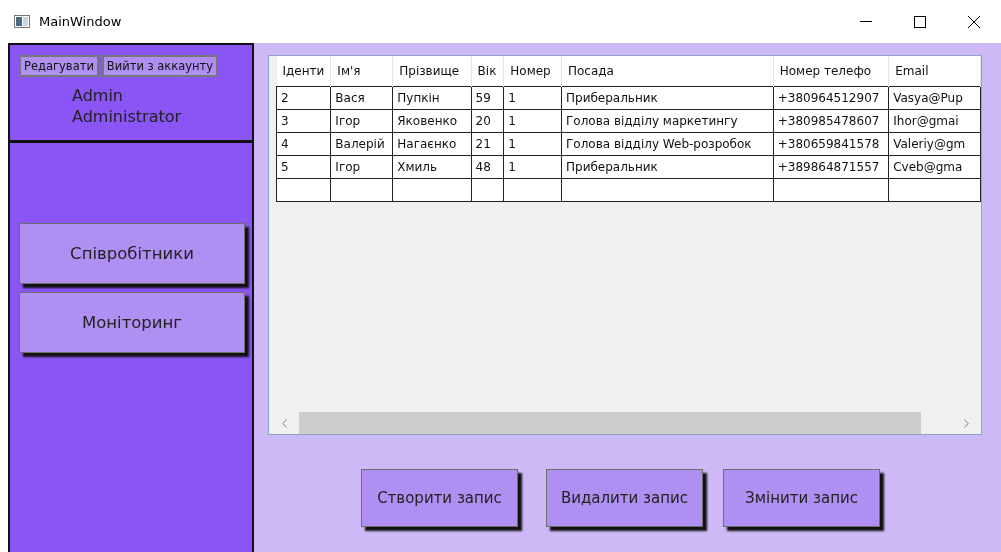  What do you see at coordinates (22, 21) in the screenshot?
I see `app-icon` at bounding box center [22, 21].